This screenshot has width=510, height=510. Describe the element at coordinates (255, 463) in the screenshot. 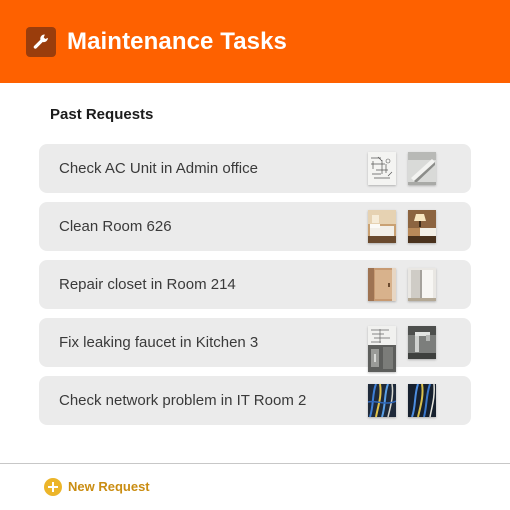

I see `footer-divider` at that location.